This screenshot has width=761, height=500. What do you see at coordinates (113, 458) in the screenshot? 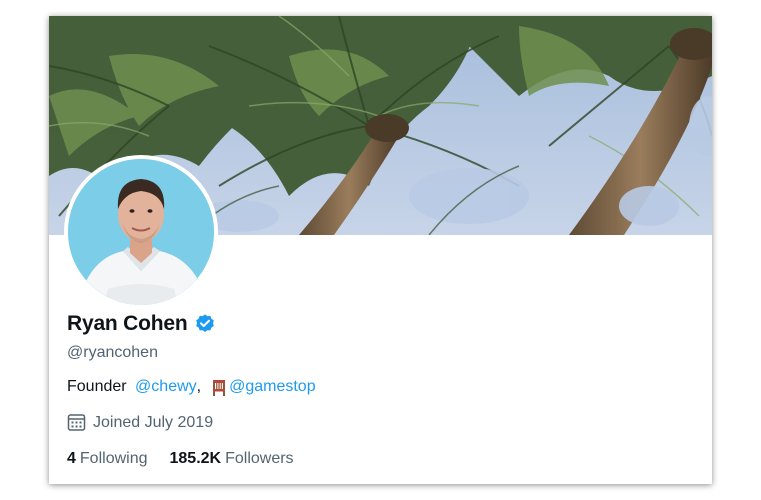
I see `following-label: Following` at bounding box center [113, 458].